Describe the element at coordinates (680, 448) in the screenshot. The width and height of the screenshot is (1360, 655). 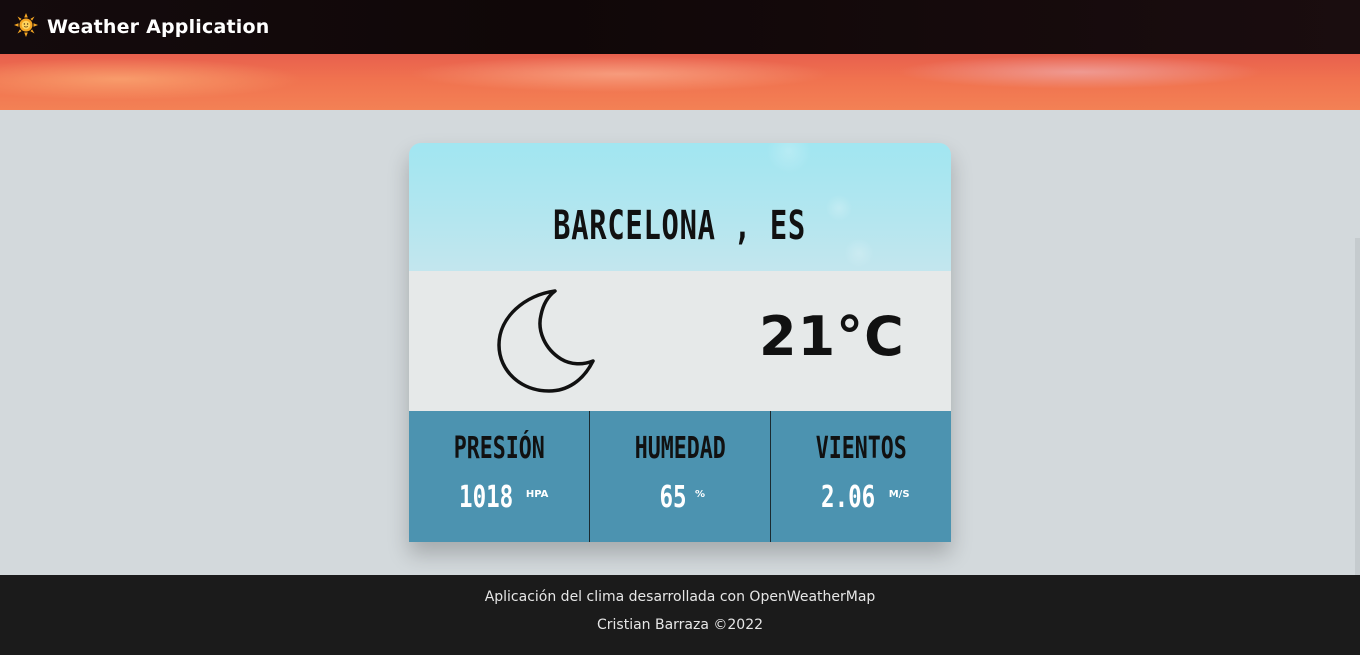
I see `stat-label: HUMEDAD` at that location.